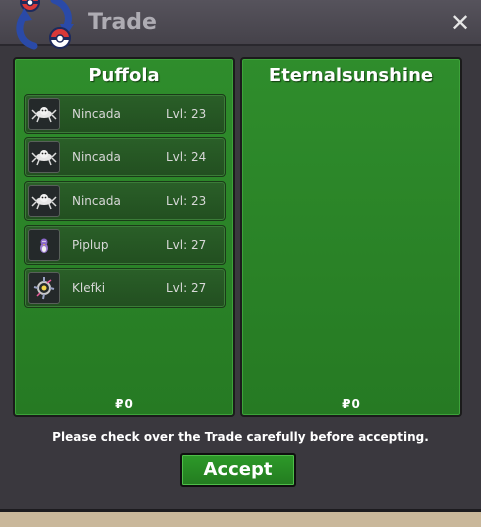 This screenshot has width=481, height=527. What do you see at coordinates (125, 245) in the screenshot?
I see `trade-slot: Piplup Lvl: 27` at bounding box center [125, 245].